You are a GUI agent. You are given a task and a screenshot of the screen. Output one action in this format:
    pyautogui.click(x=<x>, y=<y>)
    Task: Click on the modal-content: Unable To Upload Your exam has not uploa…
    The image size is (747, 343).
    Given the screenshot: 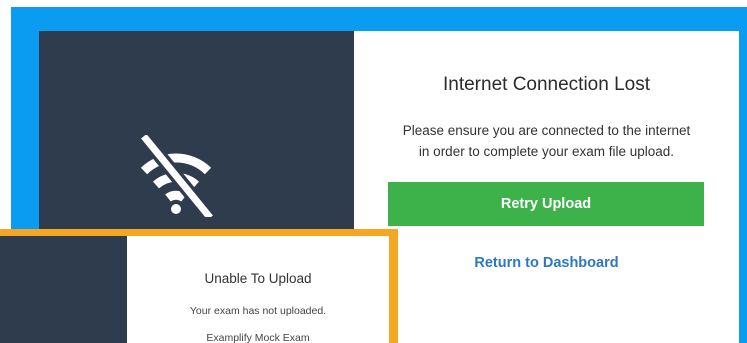 What is the action you would take?
    pyautogui.click(x=258, y=289)
    